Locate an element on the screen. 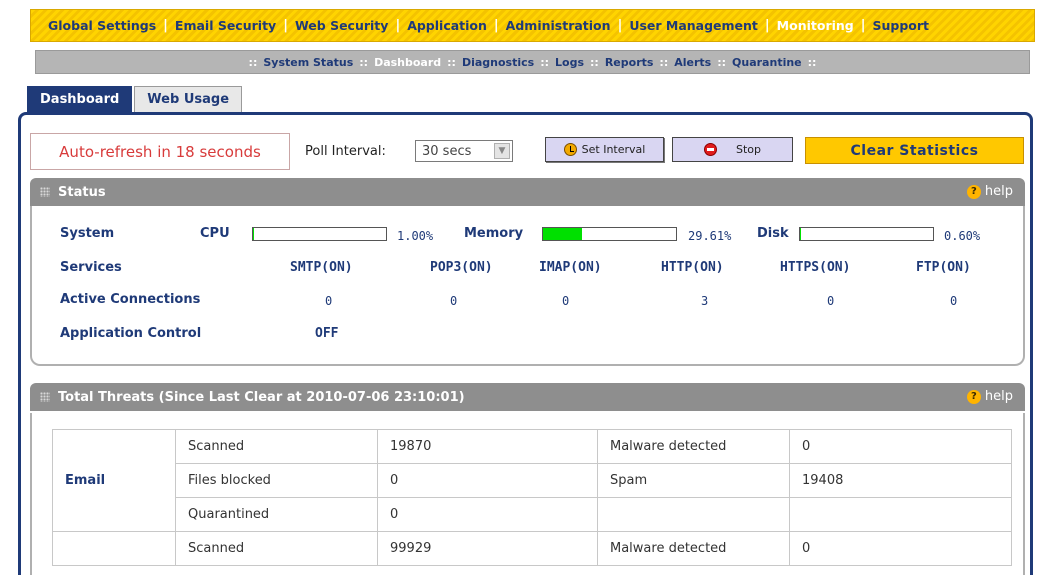 This screenshot has width=1043, height=575. disk-value: 0.60% is located at coordinates (962, 236).